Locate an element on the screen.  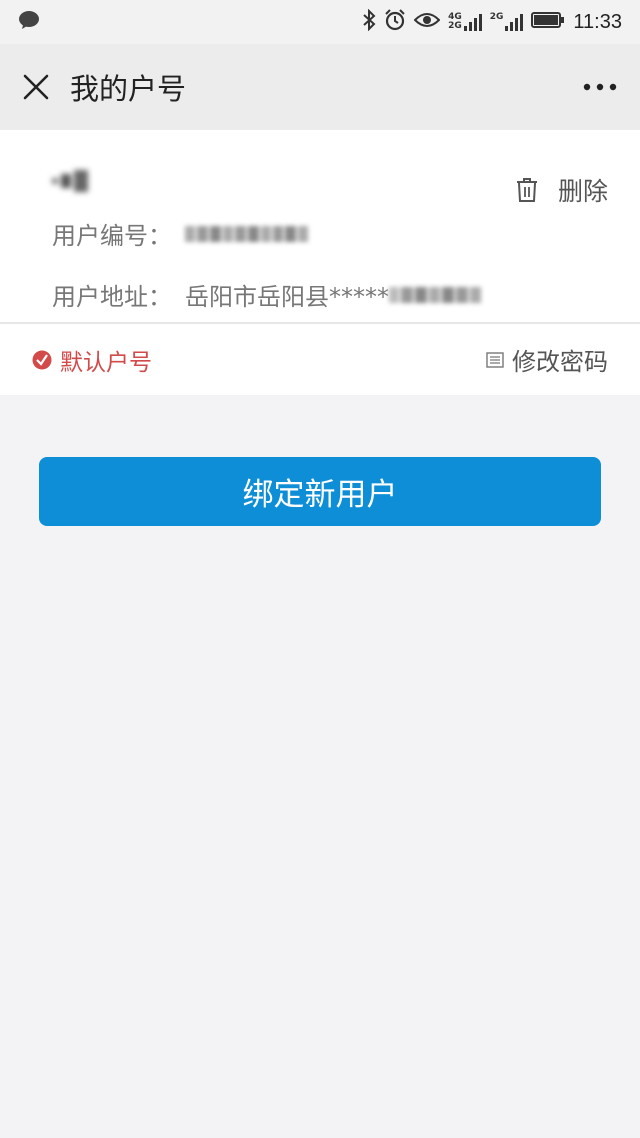
user-address-label: 用户地址： is located at coordinates (112, 297).